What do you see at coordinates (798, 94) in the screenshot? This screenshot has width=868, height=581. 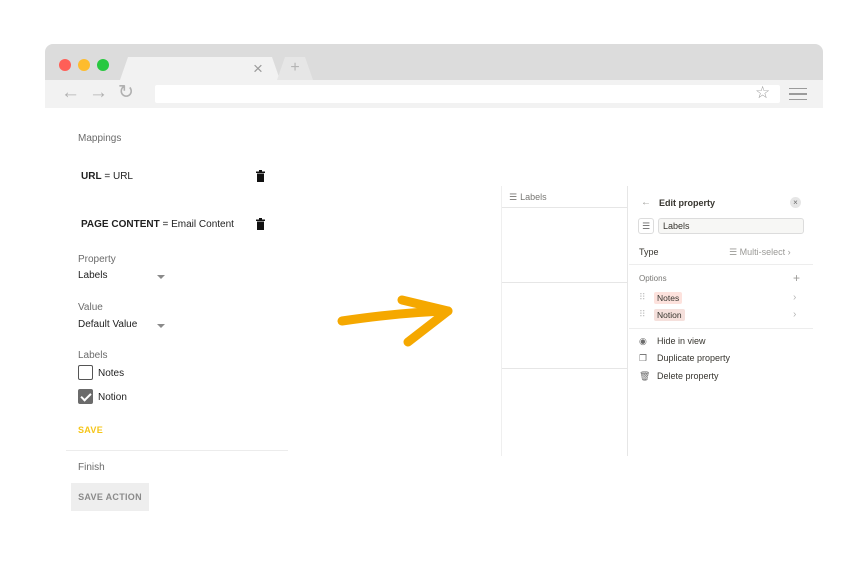 I see `hamburger-menu-icon` at bounding box center [798, 94].